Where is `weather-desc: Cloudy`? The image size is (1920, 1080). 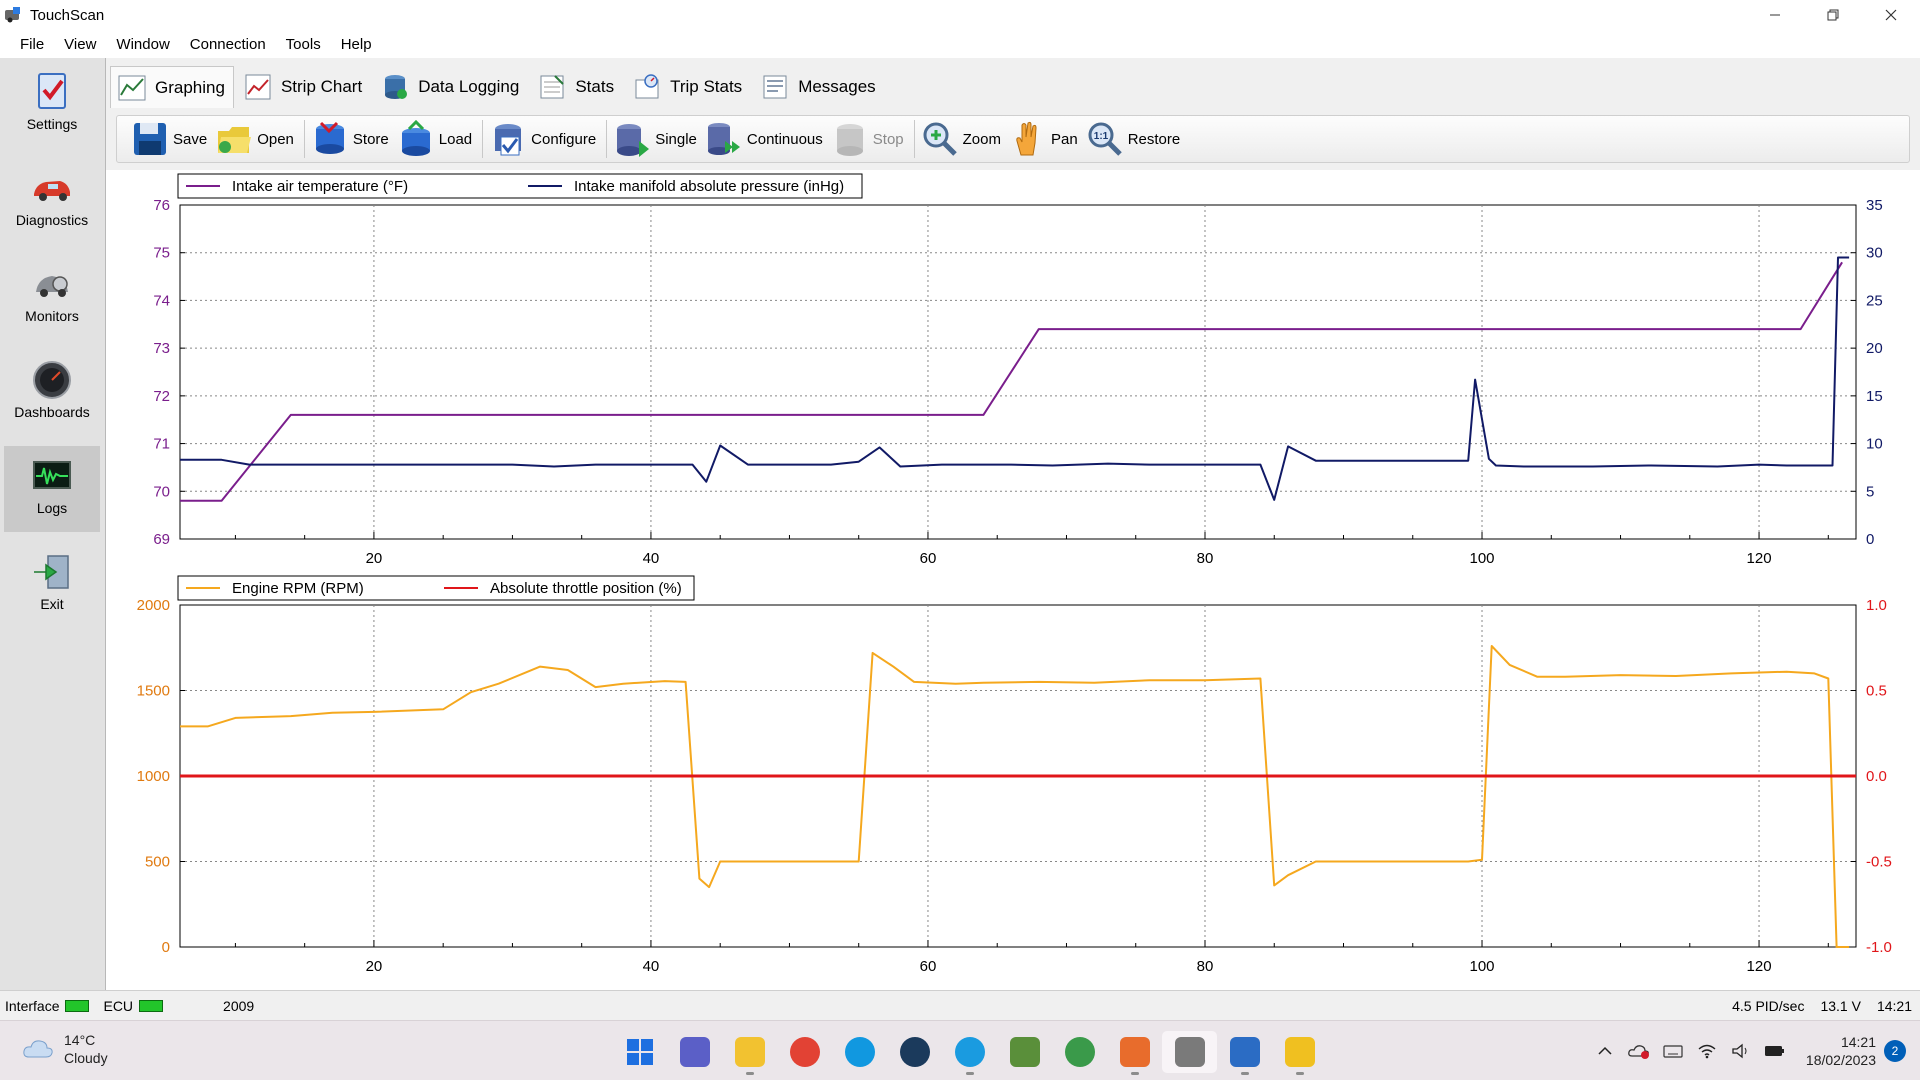 weather-desc: Cloudy is located at coordinates (86, 1058).